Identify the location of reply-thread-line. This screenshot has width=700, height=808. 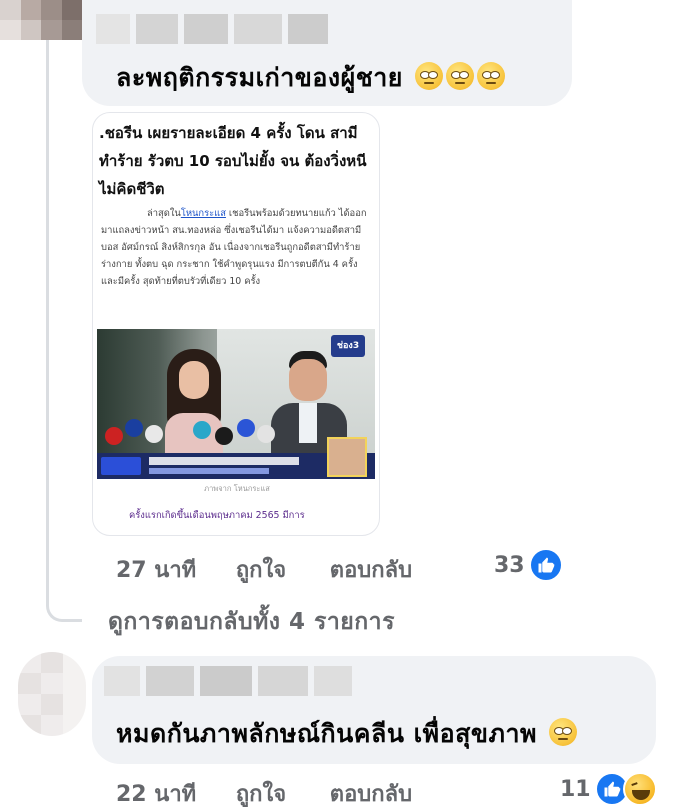
(64, 326).